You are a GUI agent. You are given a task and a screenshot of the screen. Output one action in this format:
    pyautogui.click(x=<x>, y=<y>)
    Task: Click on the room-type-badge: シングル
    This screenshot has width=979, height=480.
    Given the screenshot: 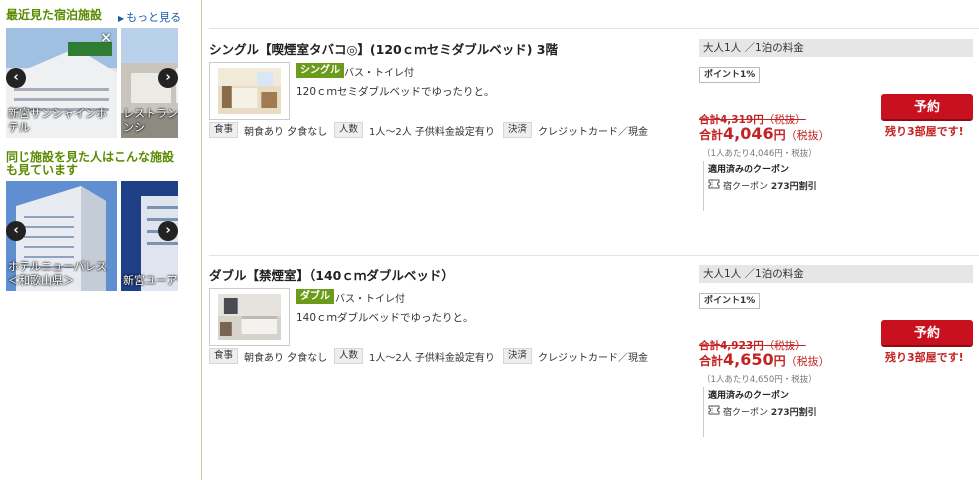 What is the action you would take?
    pyautogui.click(x=320, y=70)
    